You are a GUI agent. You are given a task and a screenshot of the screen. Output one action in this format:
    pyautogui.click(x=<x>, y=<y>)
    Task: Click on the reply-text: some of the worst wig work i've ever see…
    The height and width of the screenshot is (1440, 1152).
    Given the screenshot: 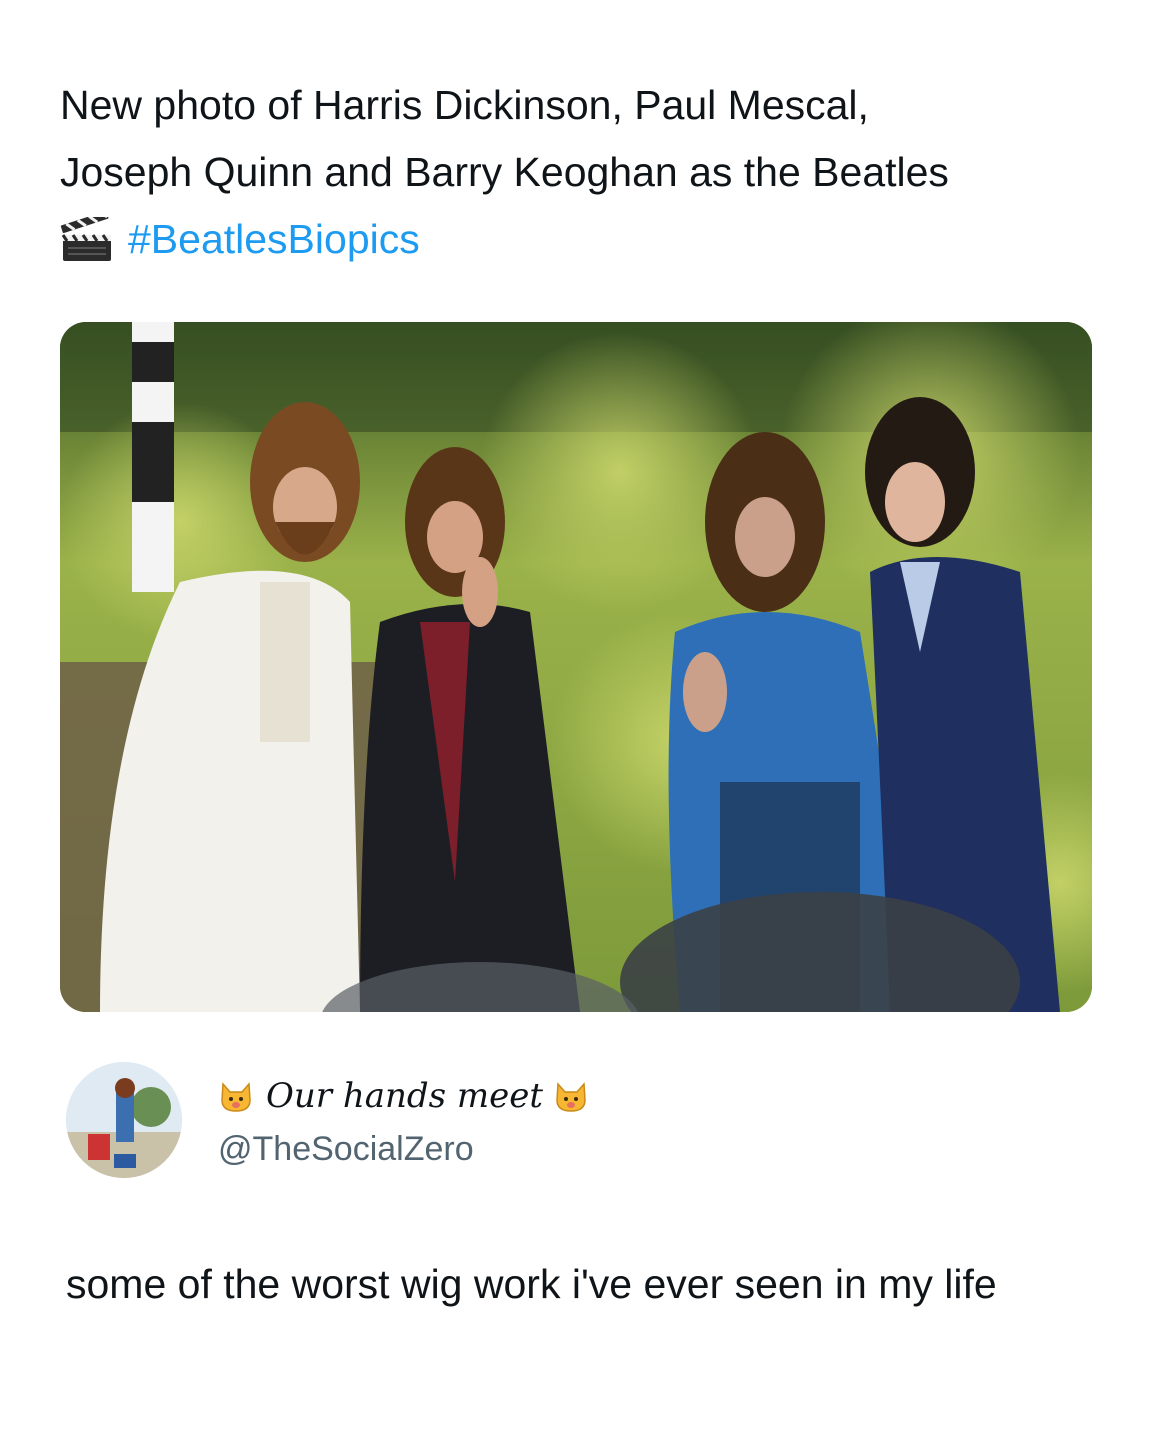 What is the action you would take?
    pyautogui.click(x=531, y=1284)
    